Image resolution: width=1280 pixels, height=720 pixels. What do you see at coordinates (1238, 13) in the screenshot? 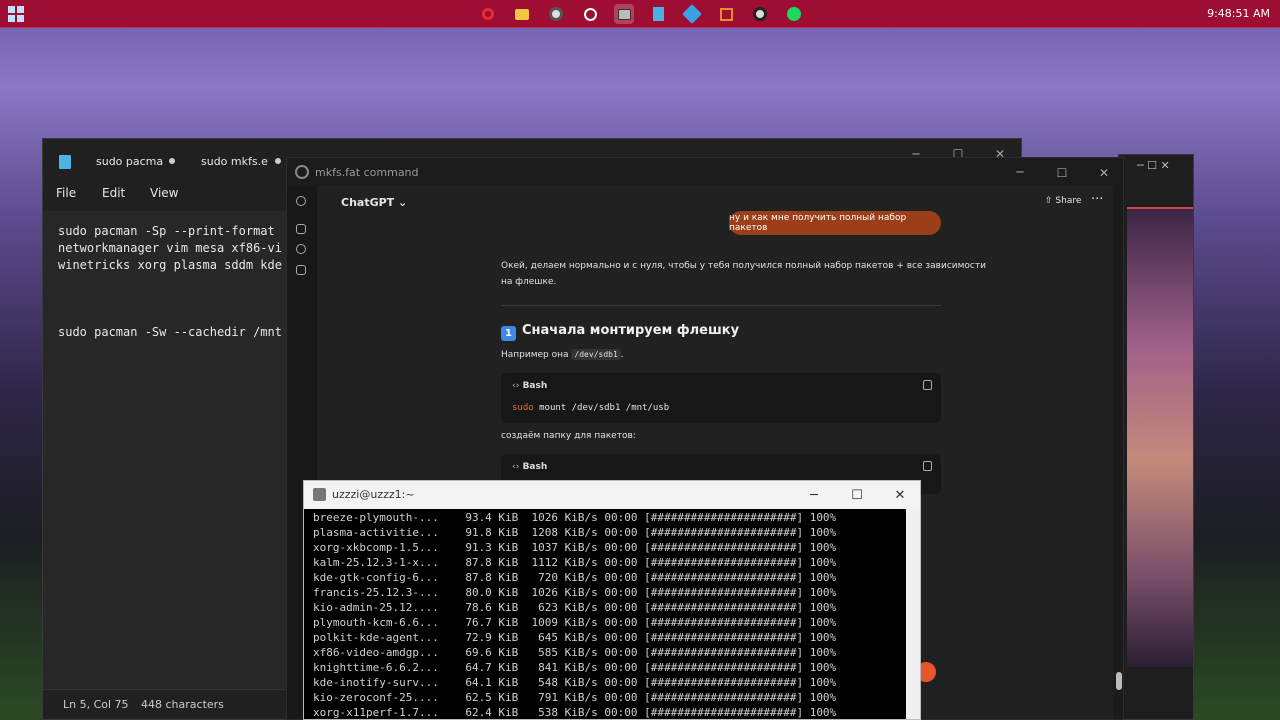
I see `taskbar-clock: 9:48:51 AM` at bounding box center [1238, 13].